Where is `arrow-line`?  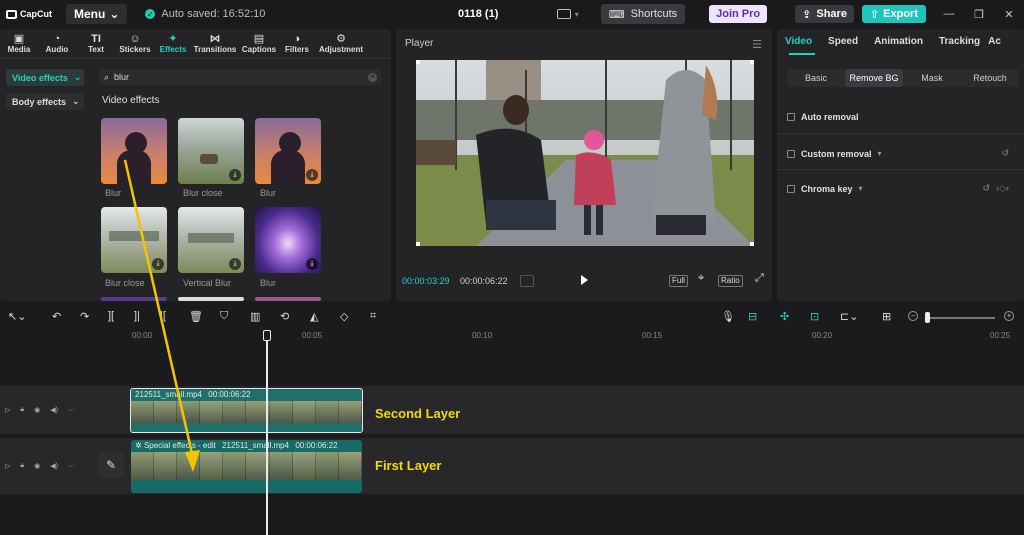 arrow-line is located at coordinates (159, 309).